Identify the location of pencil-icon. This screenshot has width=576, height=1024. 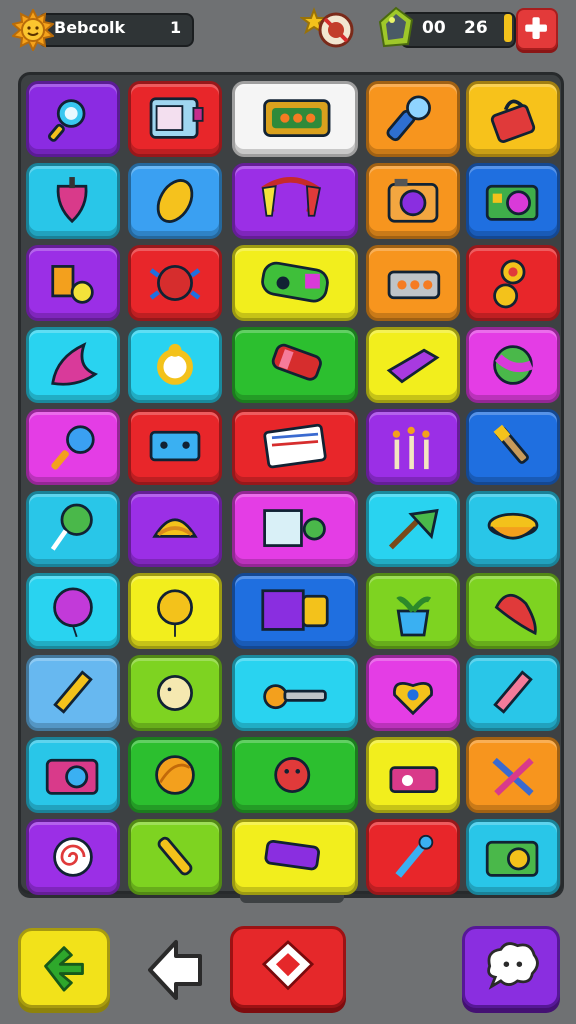
(73, 692).